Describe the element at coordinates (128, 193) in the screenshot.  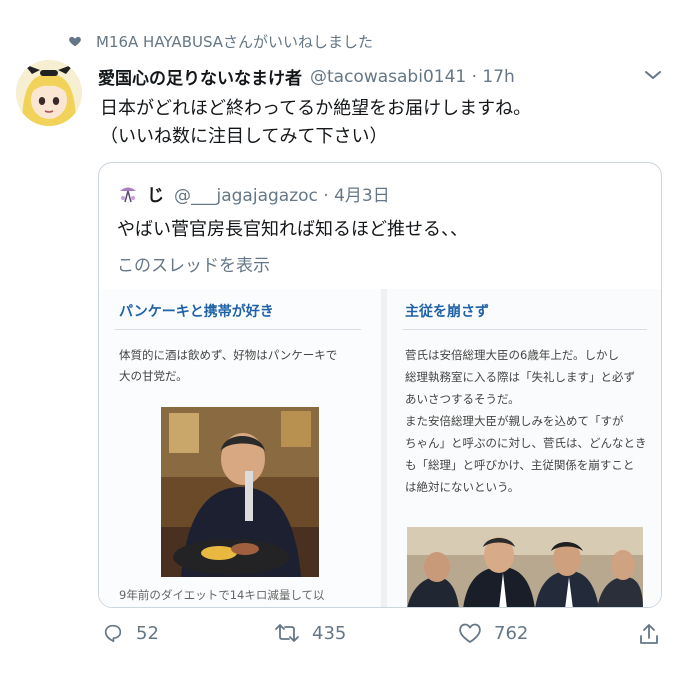
I see `quoted-avatar` at that location.